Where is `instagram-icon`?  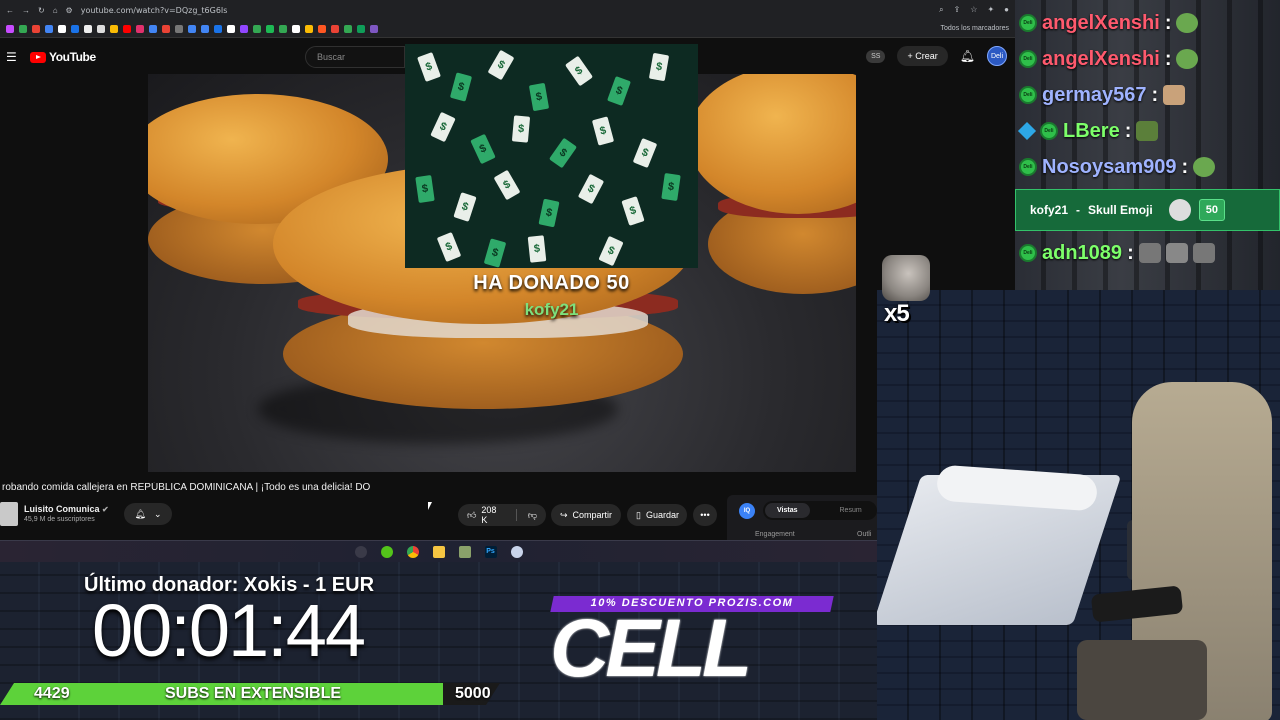
instagram-icon is located at coordinates (140, 28).